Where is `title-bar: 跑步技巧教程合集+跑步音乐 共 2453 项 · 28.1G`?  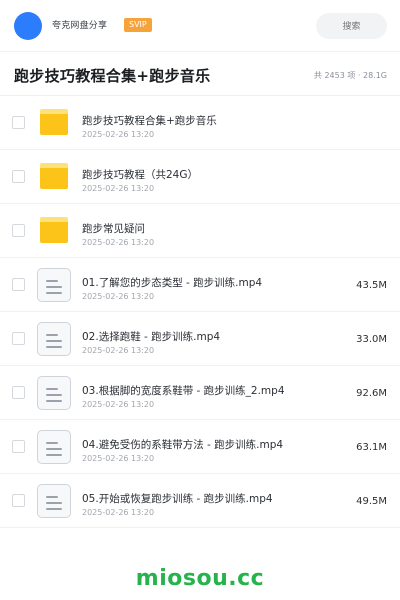
title-bar: 跑步技巧教程合集+跑步音乐 共 2453 项 · 28.1G is located at coordinates (200, 74).